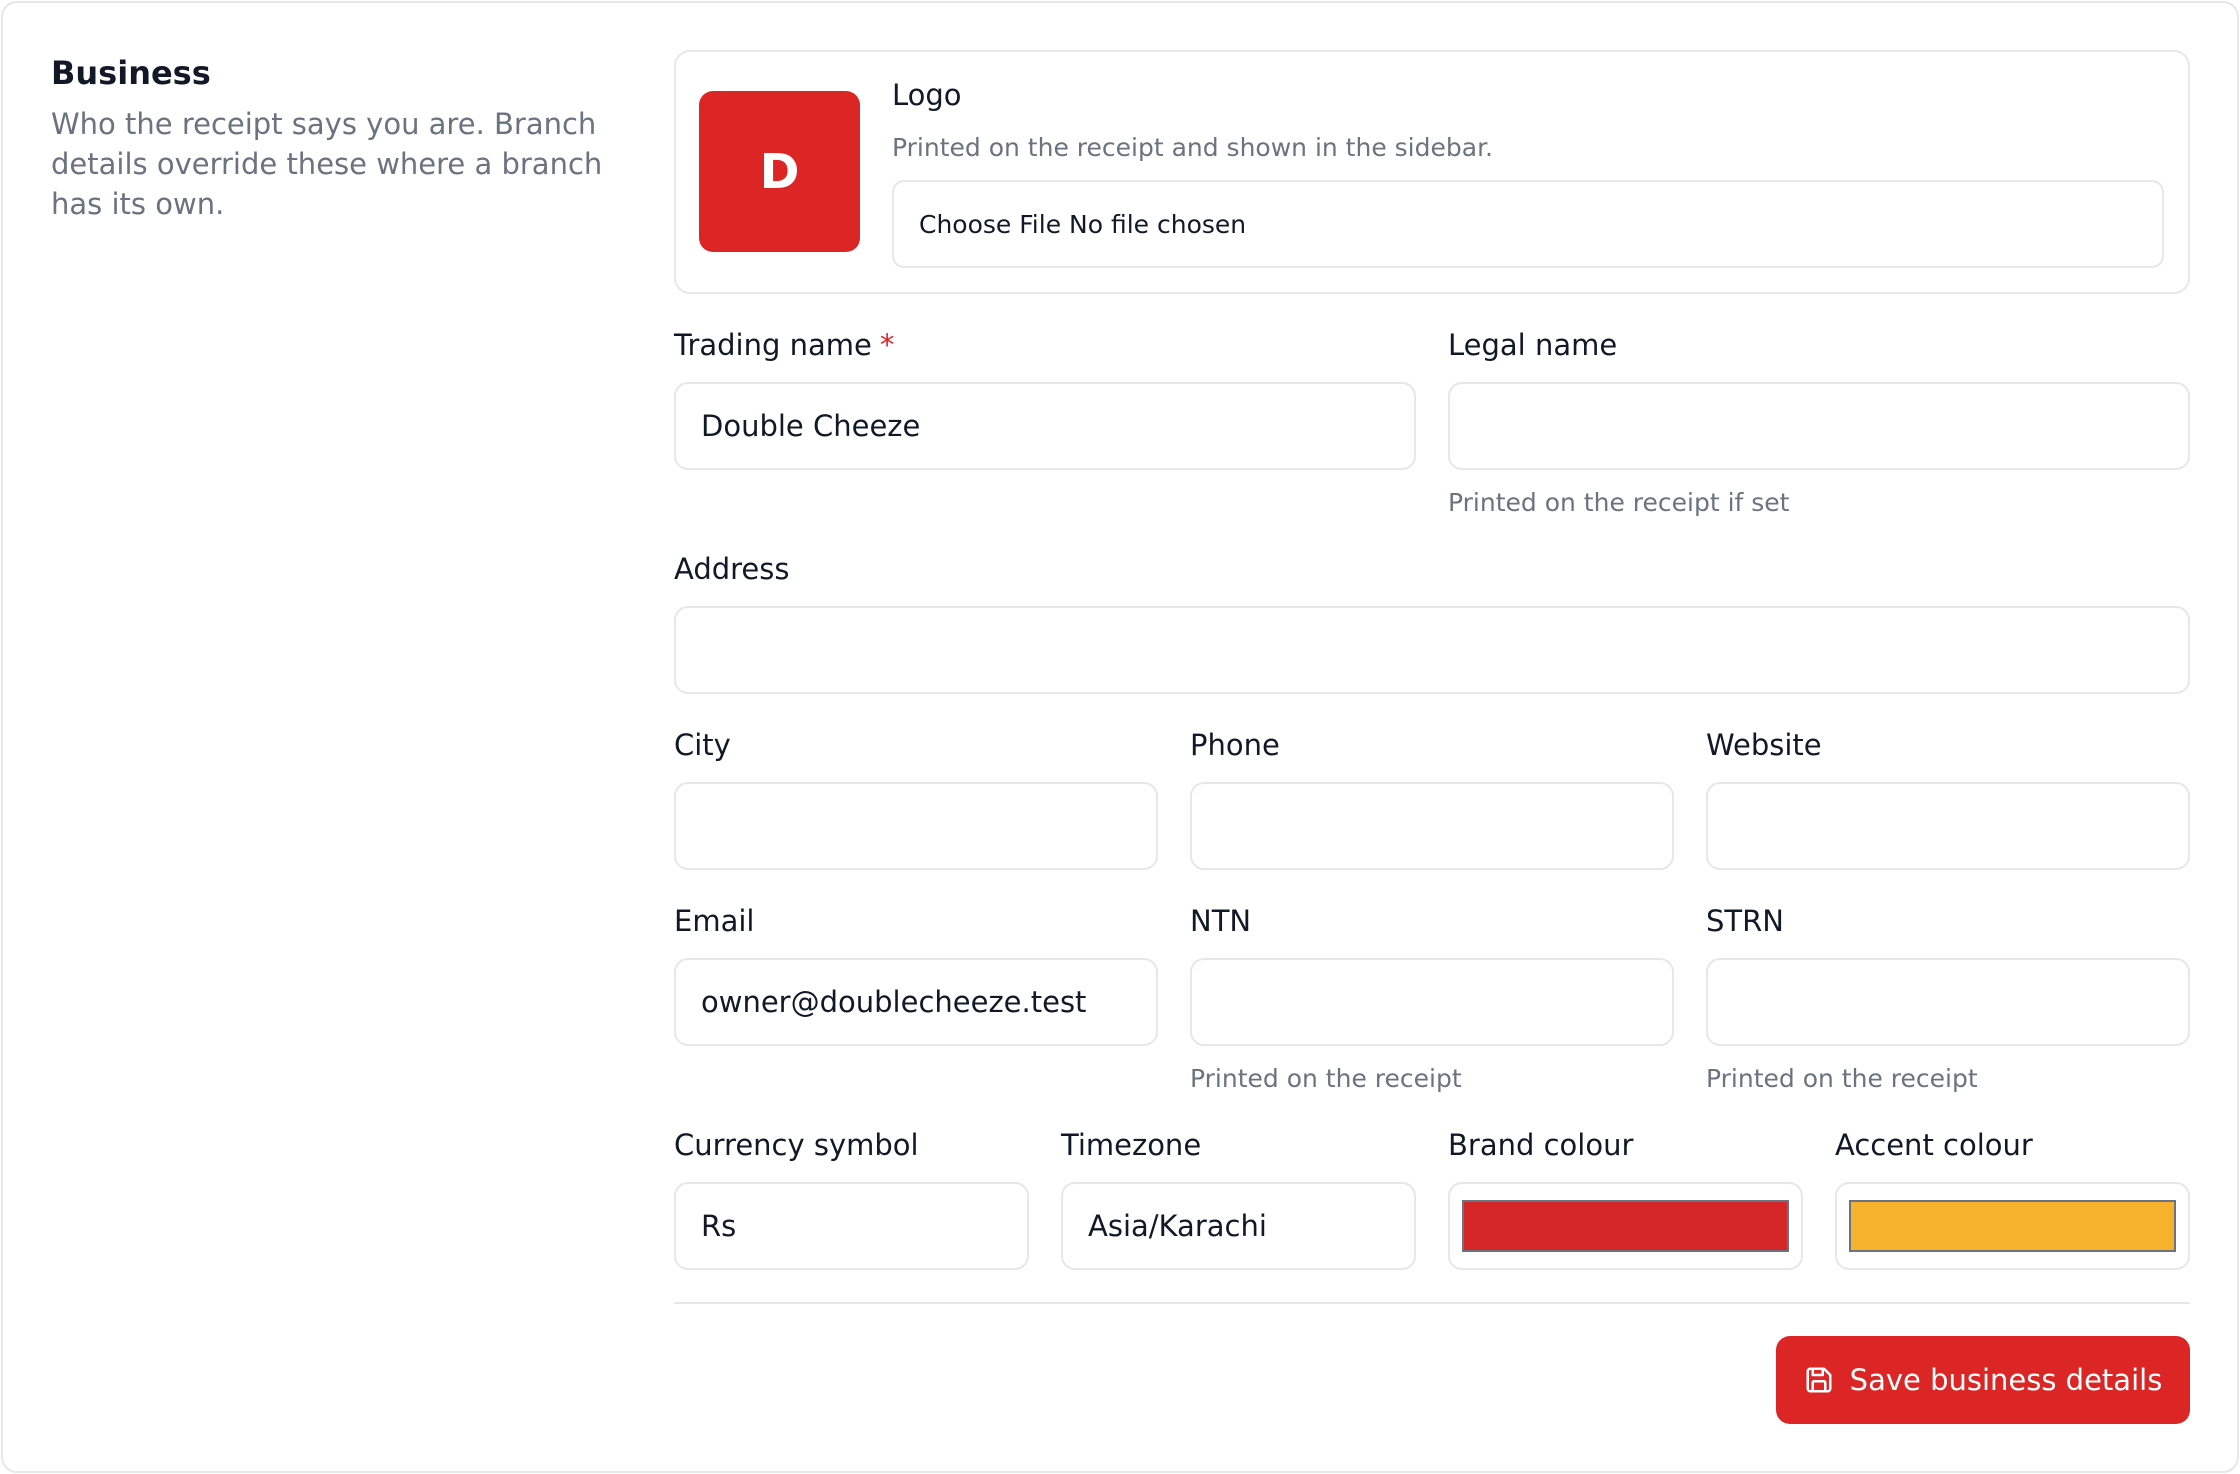 The image size is (2240, 1474). What do you see at coordinates (1948, 1002) in the screenshot?
I see `strn-input` at bounding box center [1948, 1002].